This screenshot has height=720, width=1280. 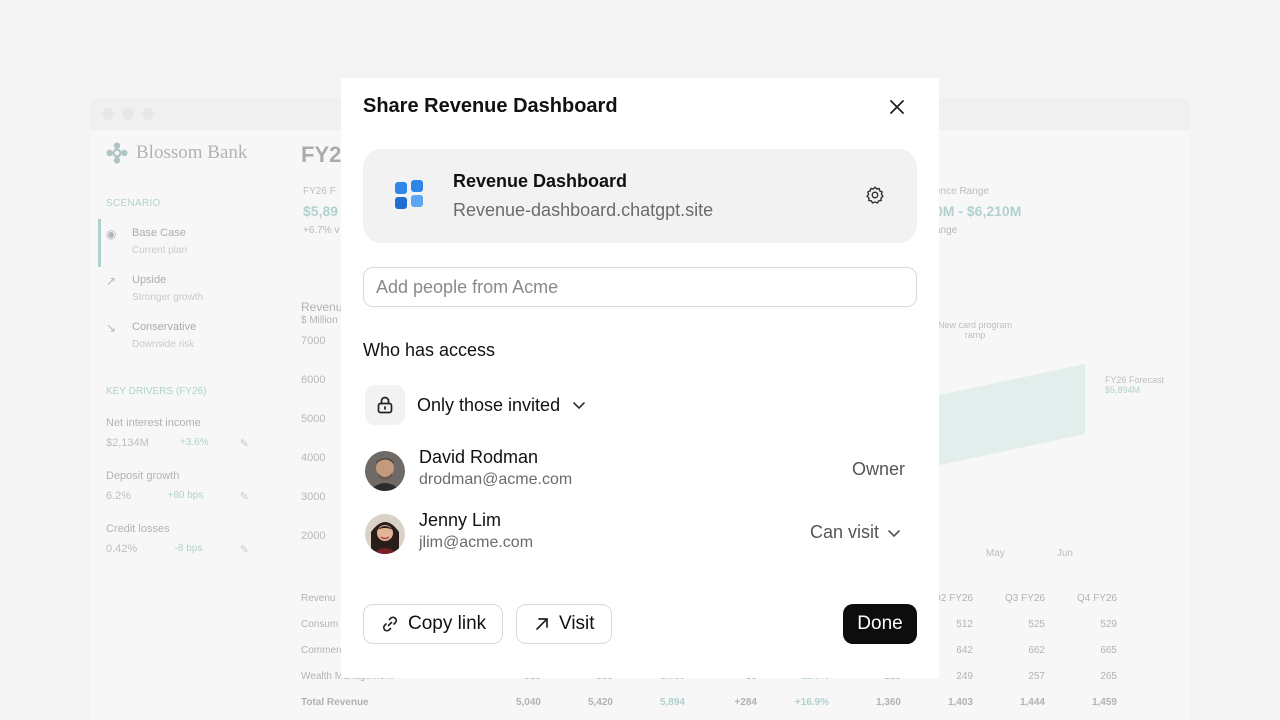 What do you see at coordinates (156, 391) in the screenshot?
I see `key-drivers-label: KEY DRIVERS (FY26)` at bounding box center [156, 391].